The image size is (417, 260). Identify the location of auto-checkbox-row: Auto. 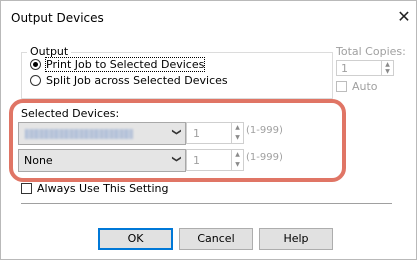
(357, 86).